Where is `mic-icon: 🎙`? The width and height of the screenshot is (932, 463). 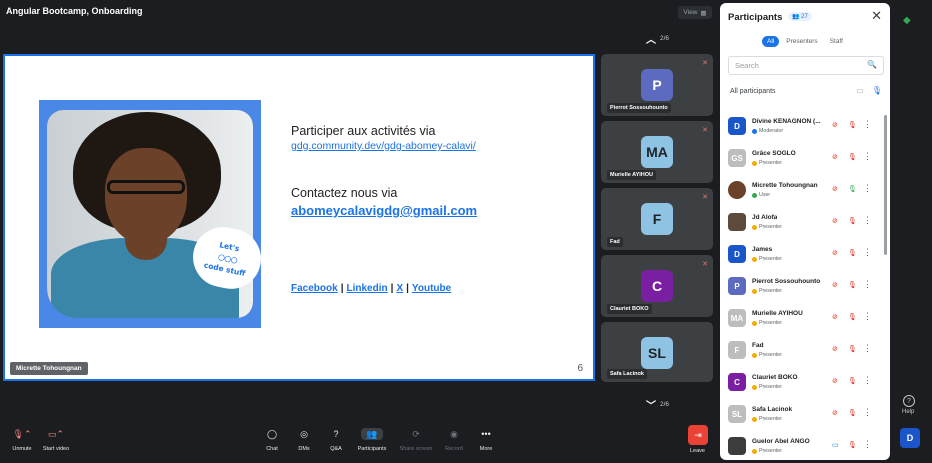 mic-icon: 🎙 is located at coordinates (877, 90).